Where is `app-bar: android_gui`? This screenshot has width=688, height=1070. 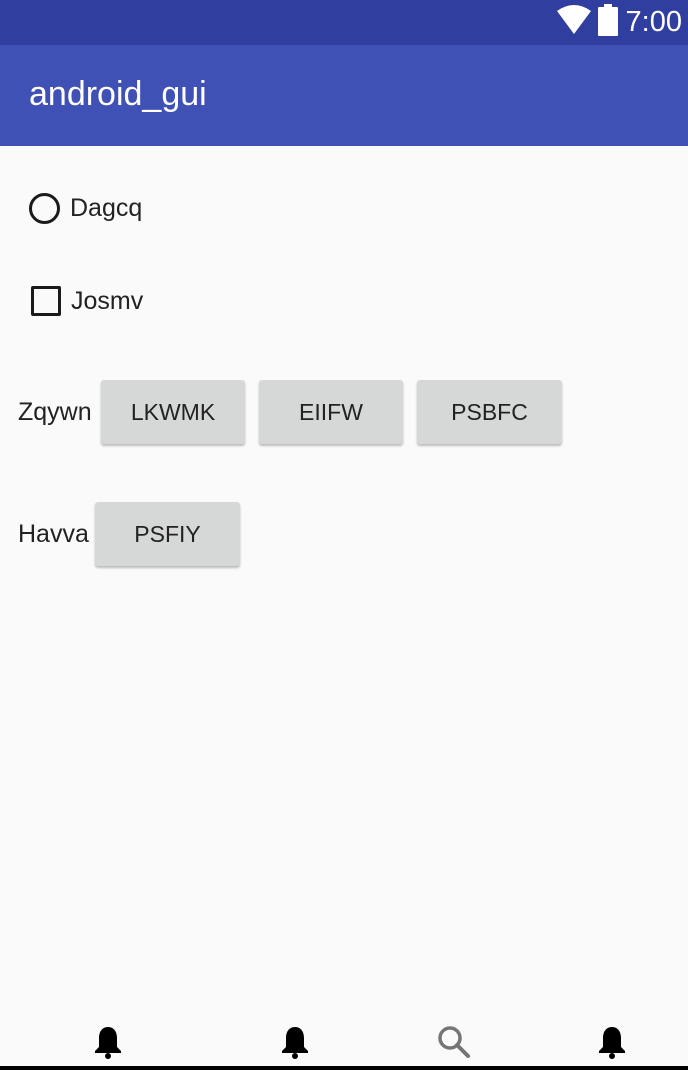 app-bar: android_gui is located at coordinates (344, 95).